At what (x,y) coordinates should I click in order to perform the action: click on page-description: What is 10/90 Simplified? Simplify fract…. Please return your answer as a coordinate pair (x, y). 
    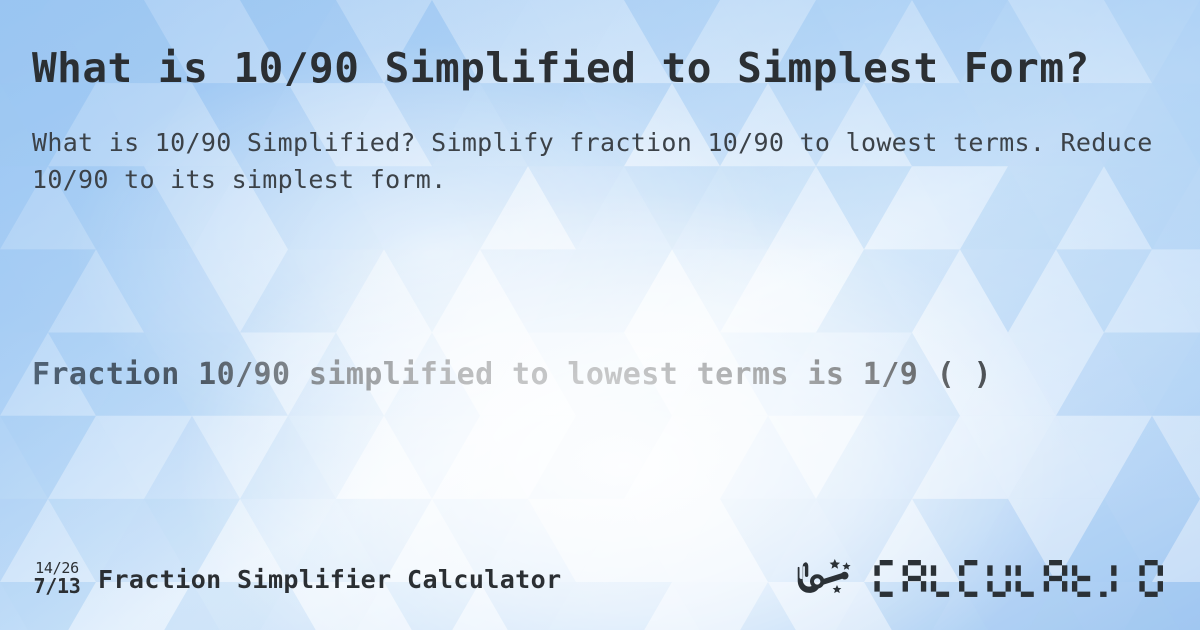
    Looking at the image, I should click on (592, 161).